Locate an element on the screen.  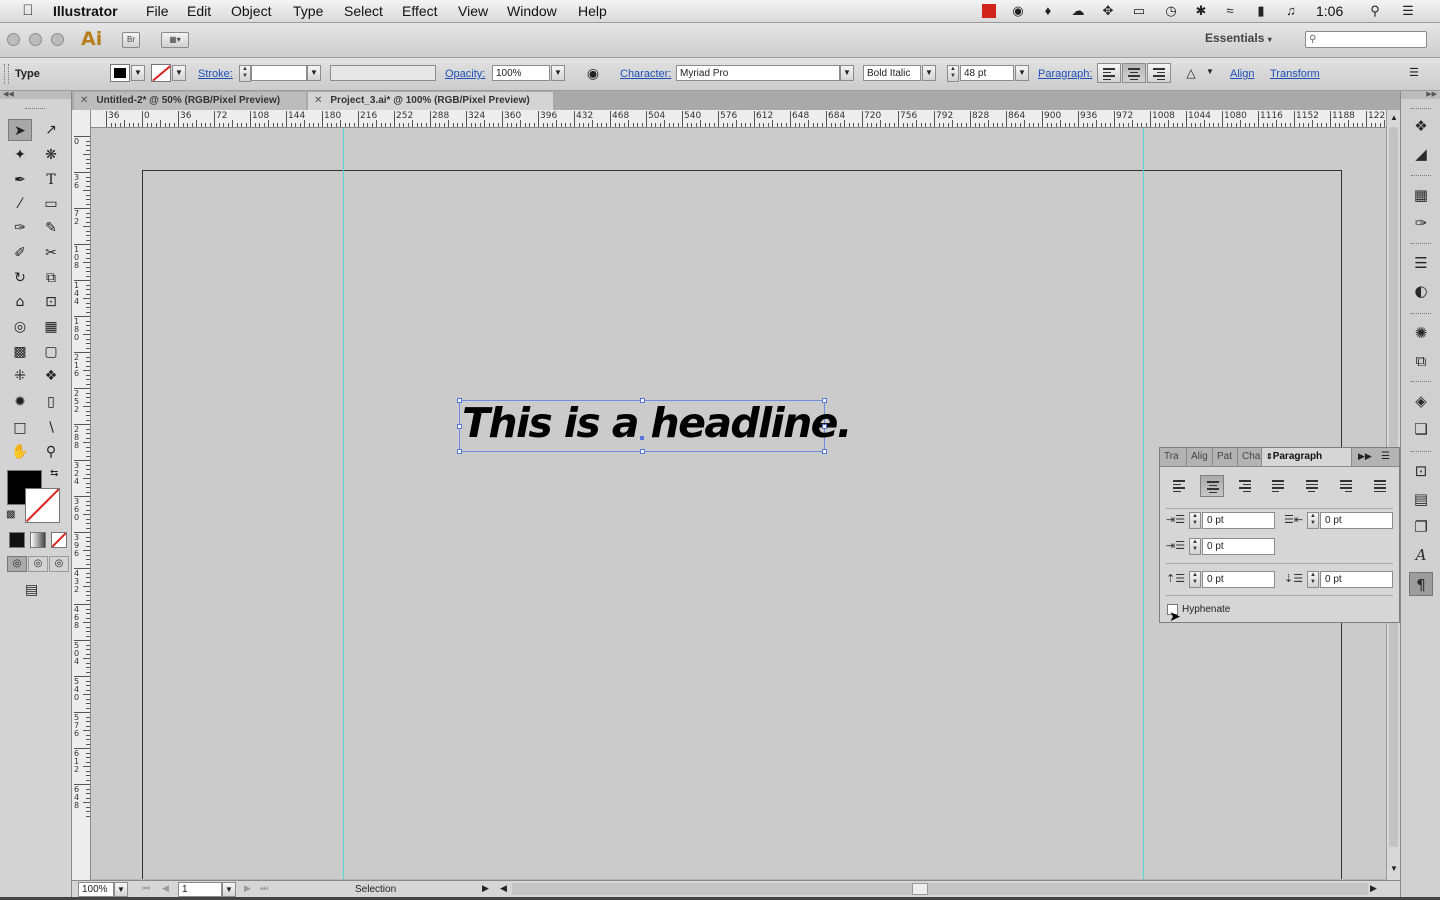
rotate-tool-icon: ↻ is located at coordinates (20, 278).